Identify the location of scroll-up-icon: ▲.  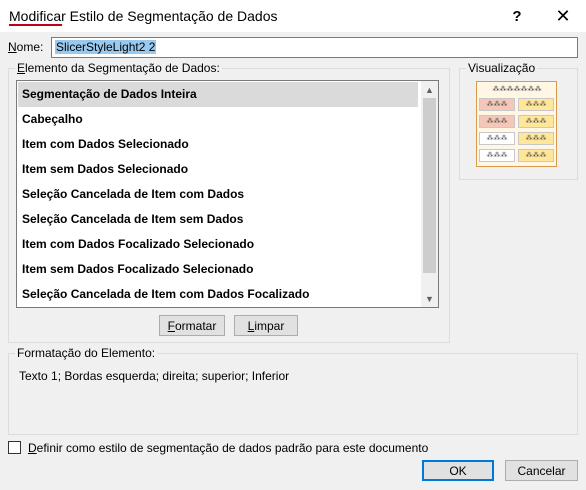
(429, 89).